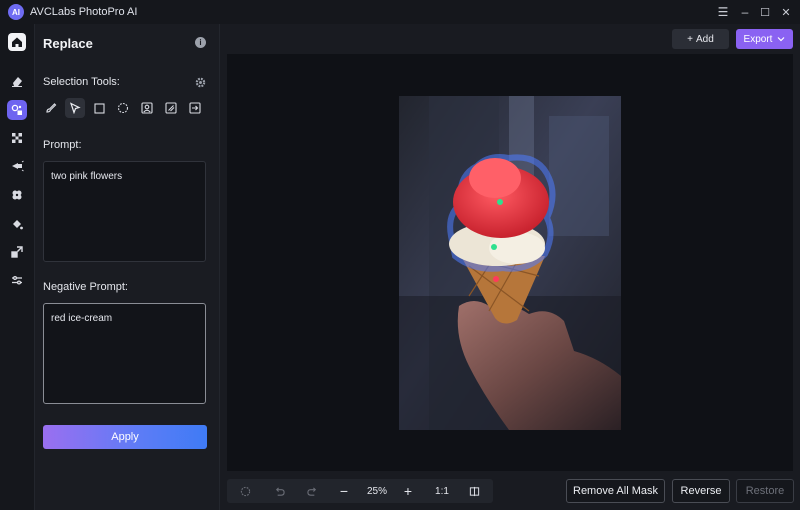  I want to click on fill-icon, so click(17, 224).